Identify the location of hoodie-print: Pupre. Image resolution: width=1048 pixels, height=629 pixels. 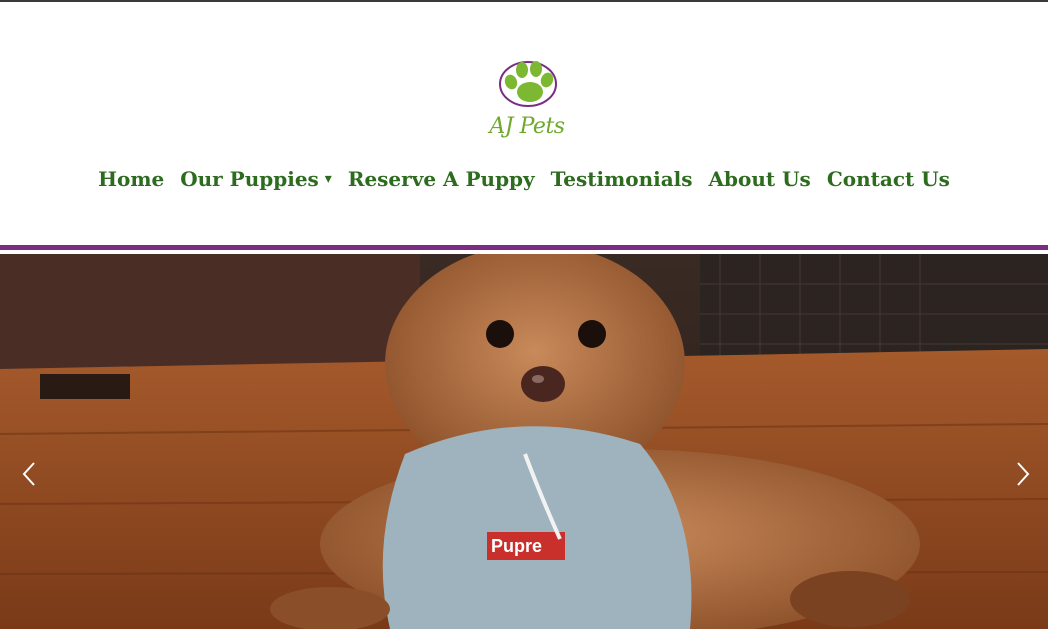
(516, 546).